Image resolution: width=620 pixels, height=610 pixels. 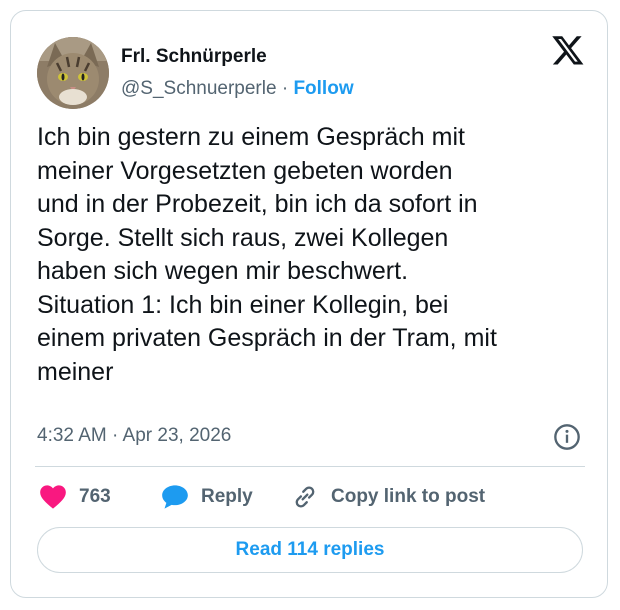 I want to click on avatar, so click(x=73, y=73).